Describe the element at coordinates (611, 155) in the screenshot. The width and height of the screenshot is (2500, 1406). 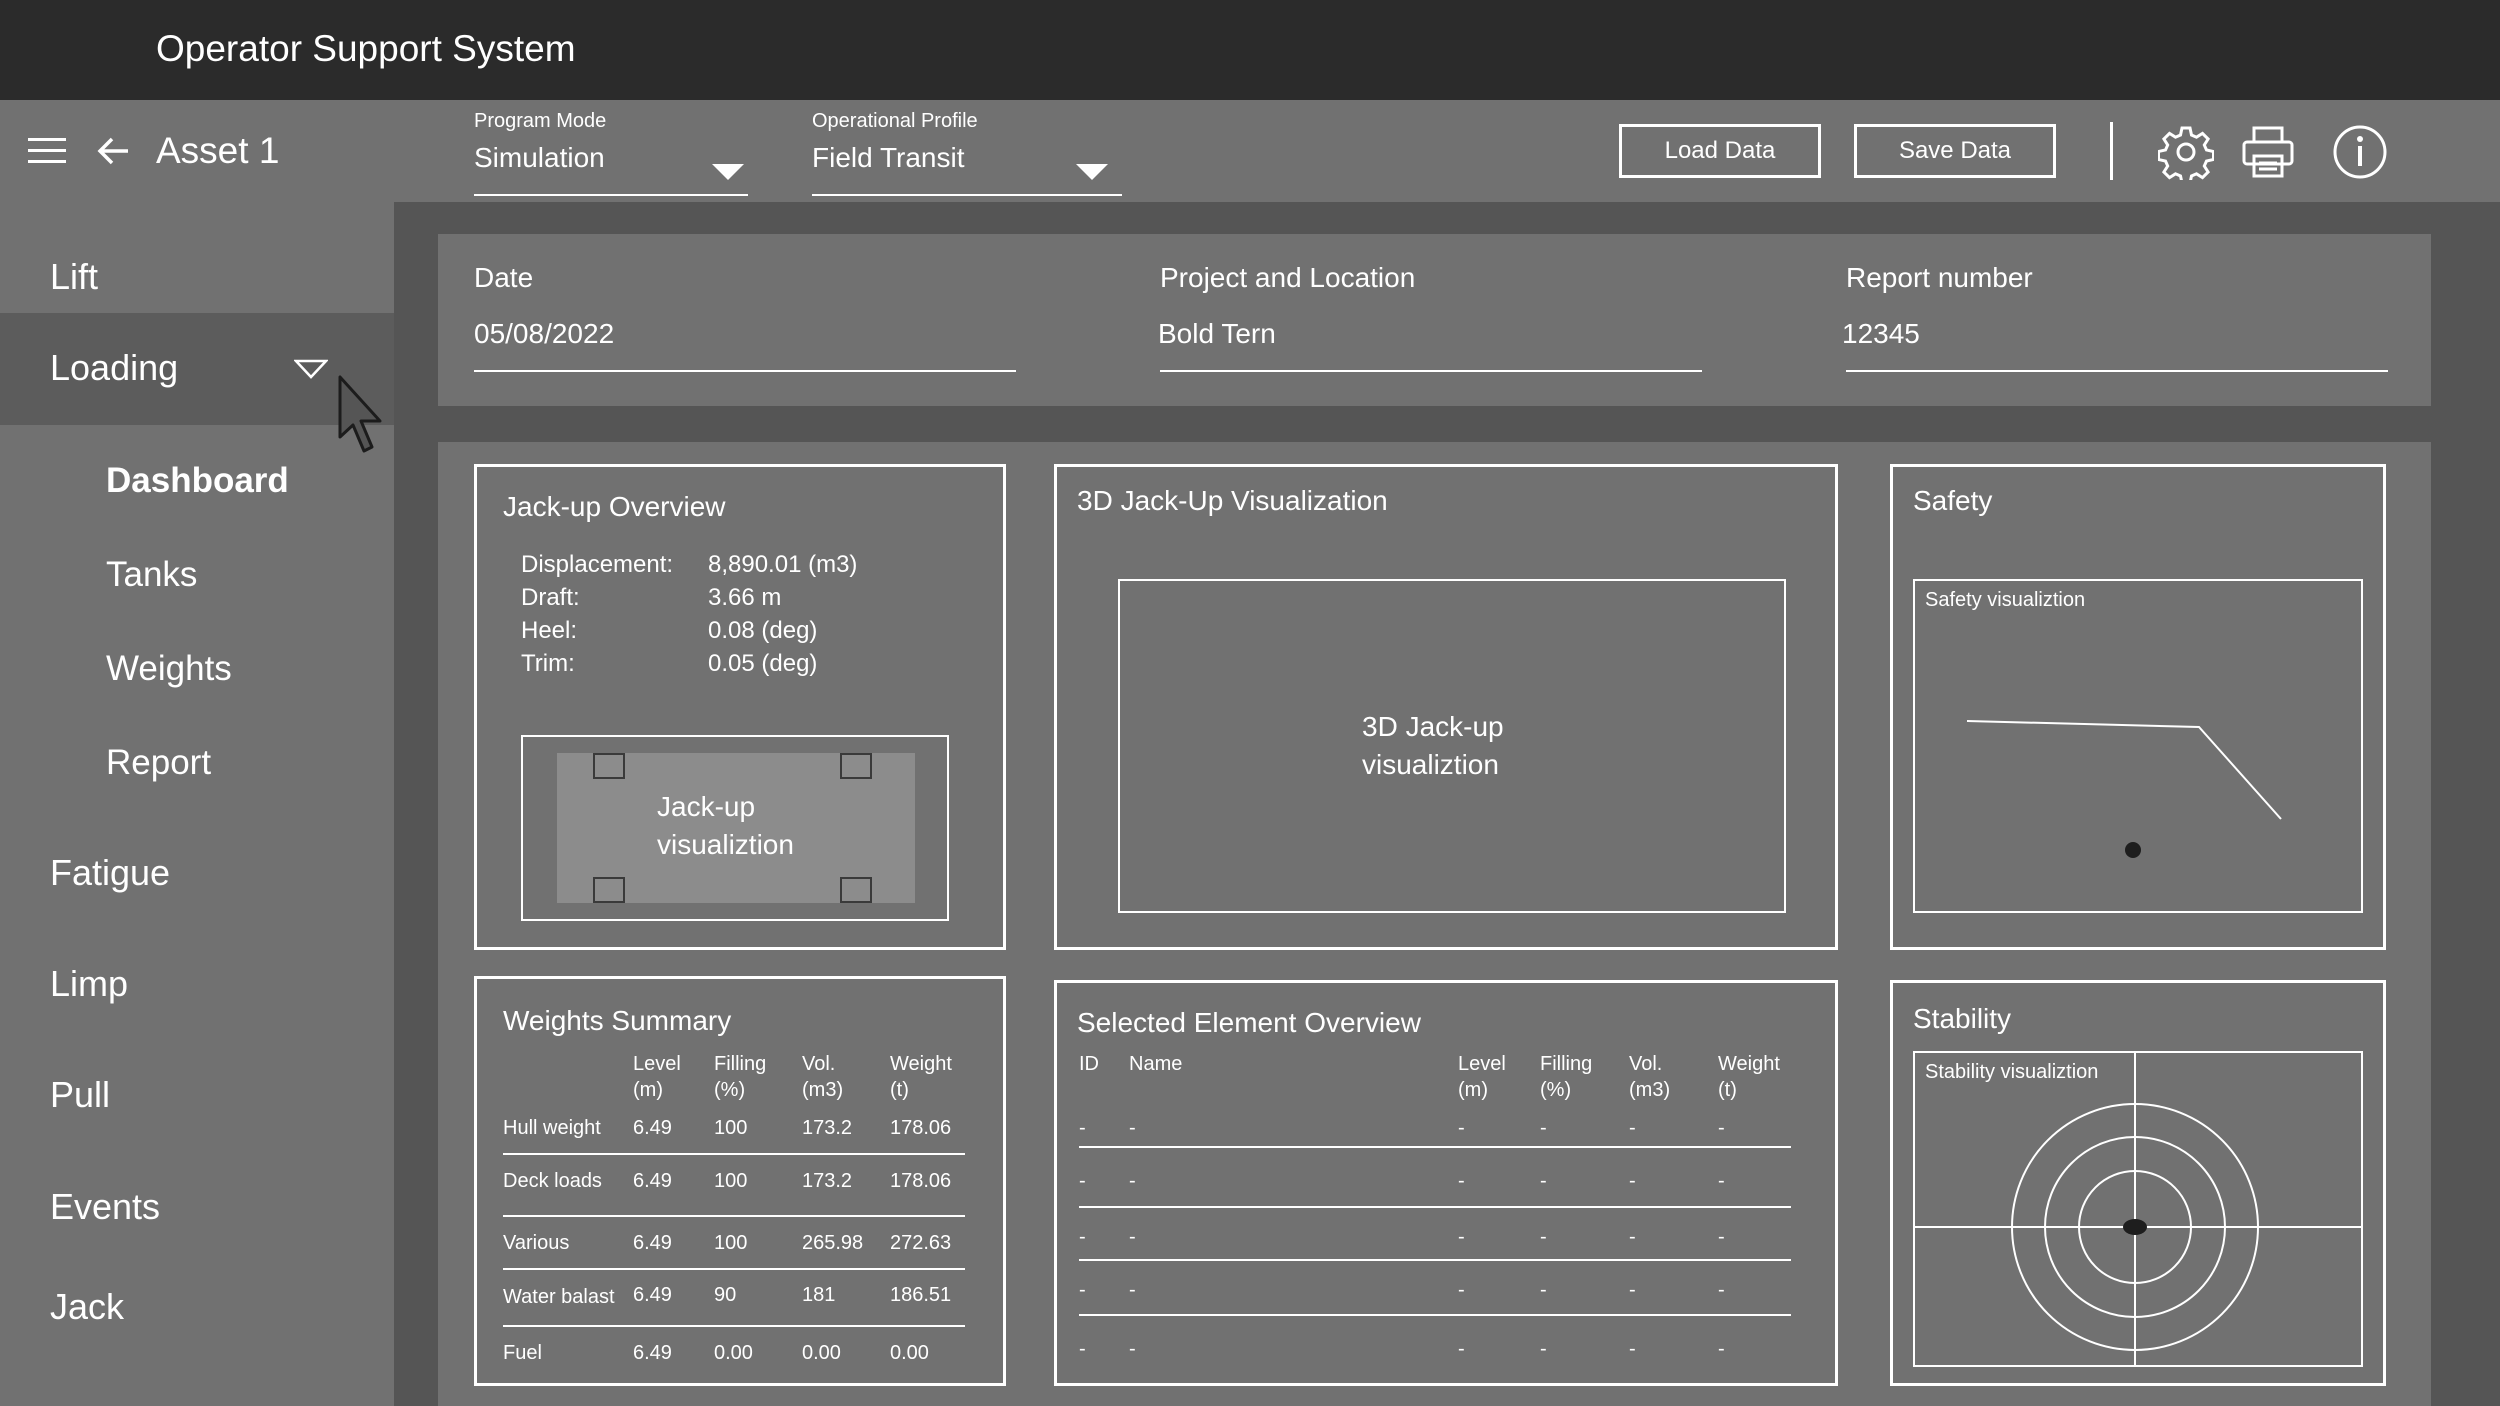
I see `program-mode-dropdown: Program Mode Simulation` at that location.